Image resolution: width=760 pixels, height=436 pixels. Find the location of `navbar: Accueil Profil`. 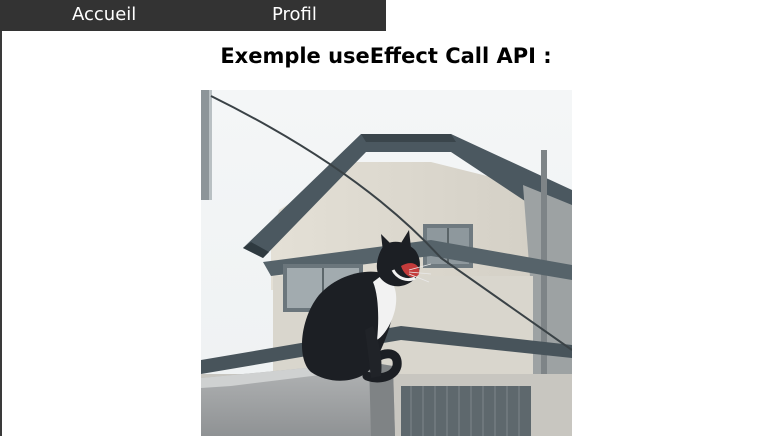

navbar: Accueil Profil is located at coordinates (193, 15).